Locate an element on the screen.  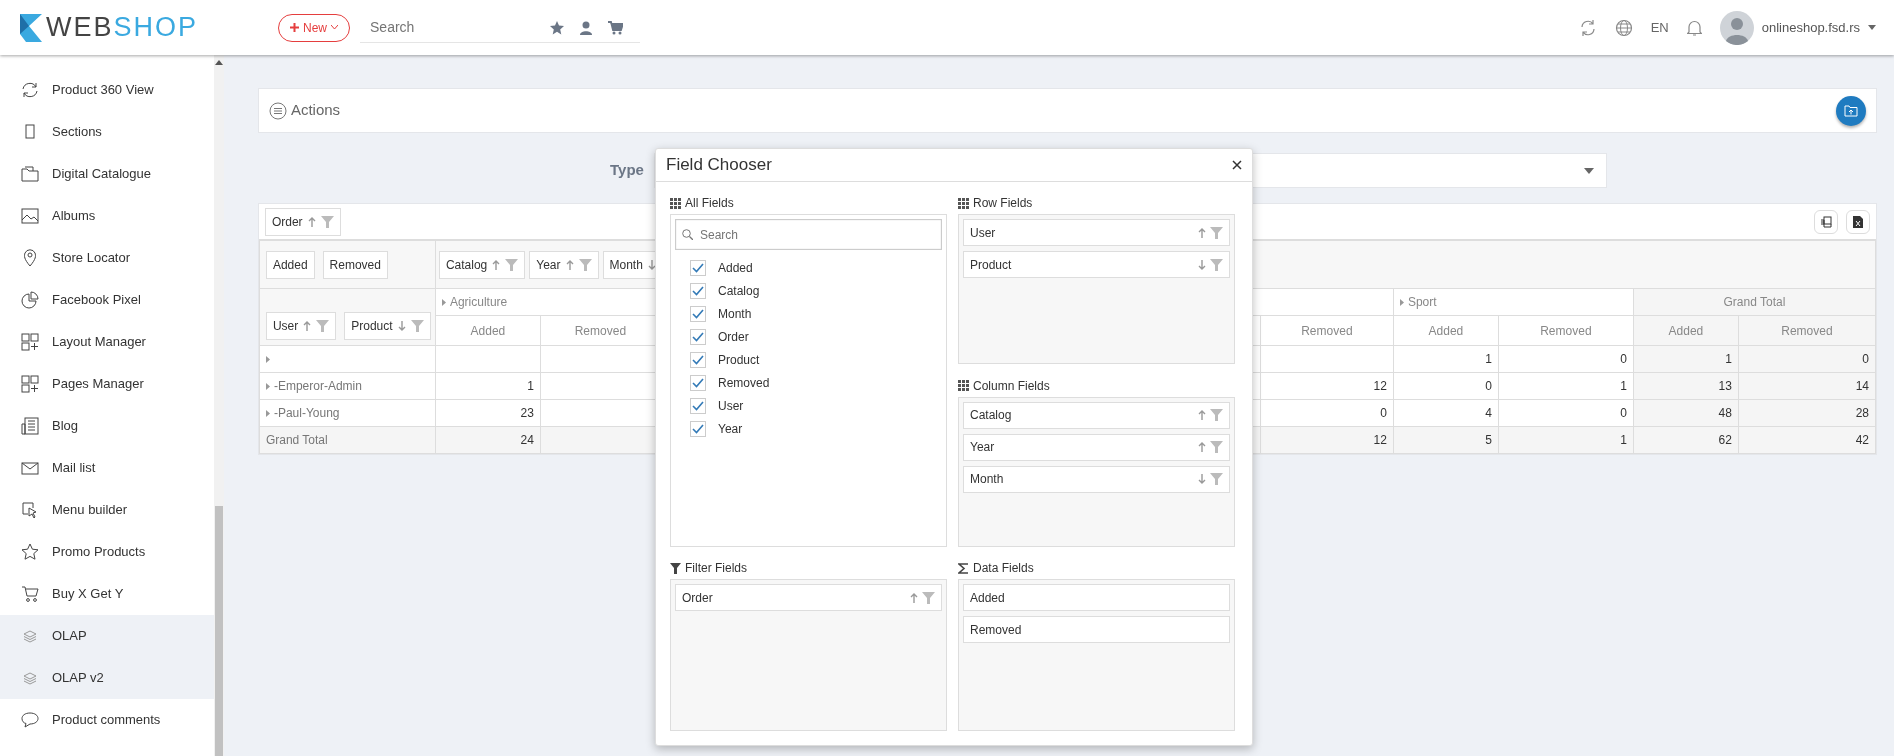
folder-upload-icon is located at coordinates (1851, 110).